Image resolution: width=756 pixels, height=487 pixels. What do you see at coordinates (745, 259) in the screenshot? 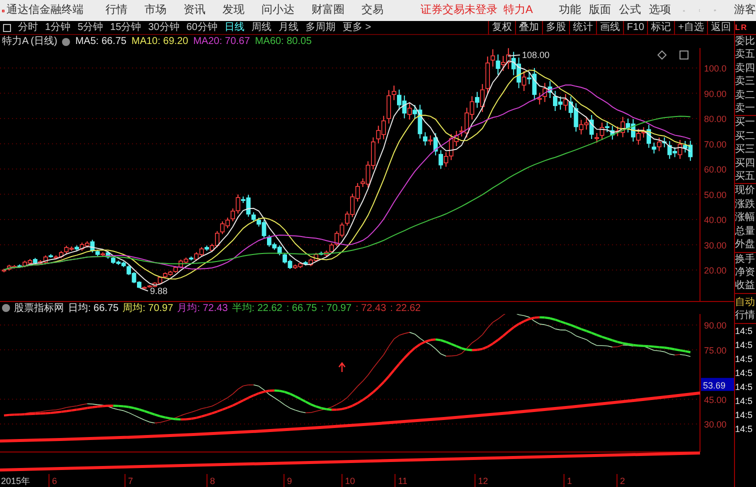
I see `quote-label: 换手` at bounding box center [745, 259].